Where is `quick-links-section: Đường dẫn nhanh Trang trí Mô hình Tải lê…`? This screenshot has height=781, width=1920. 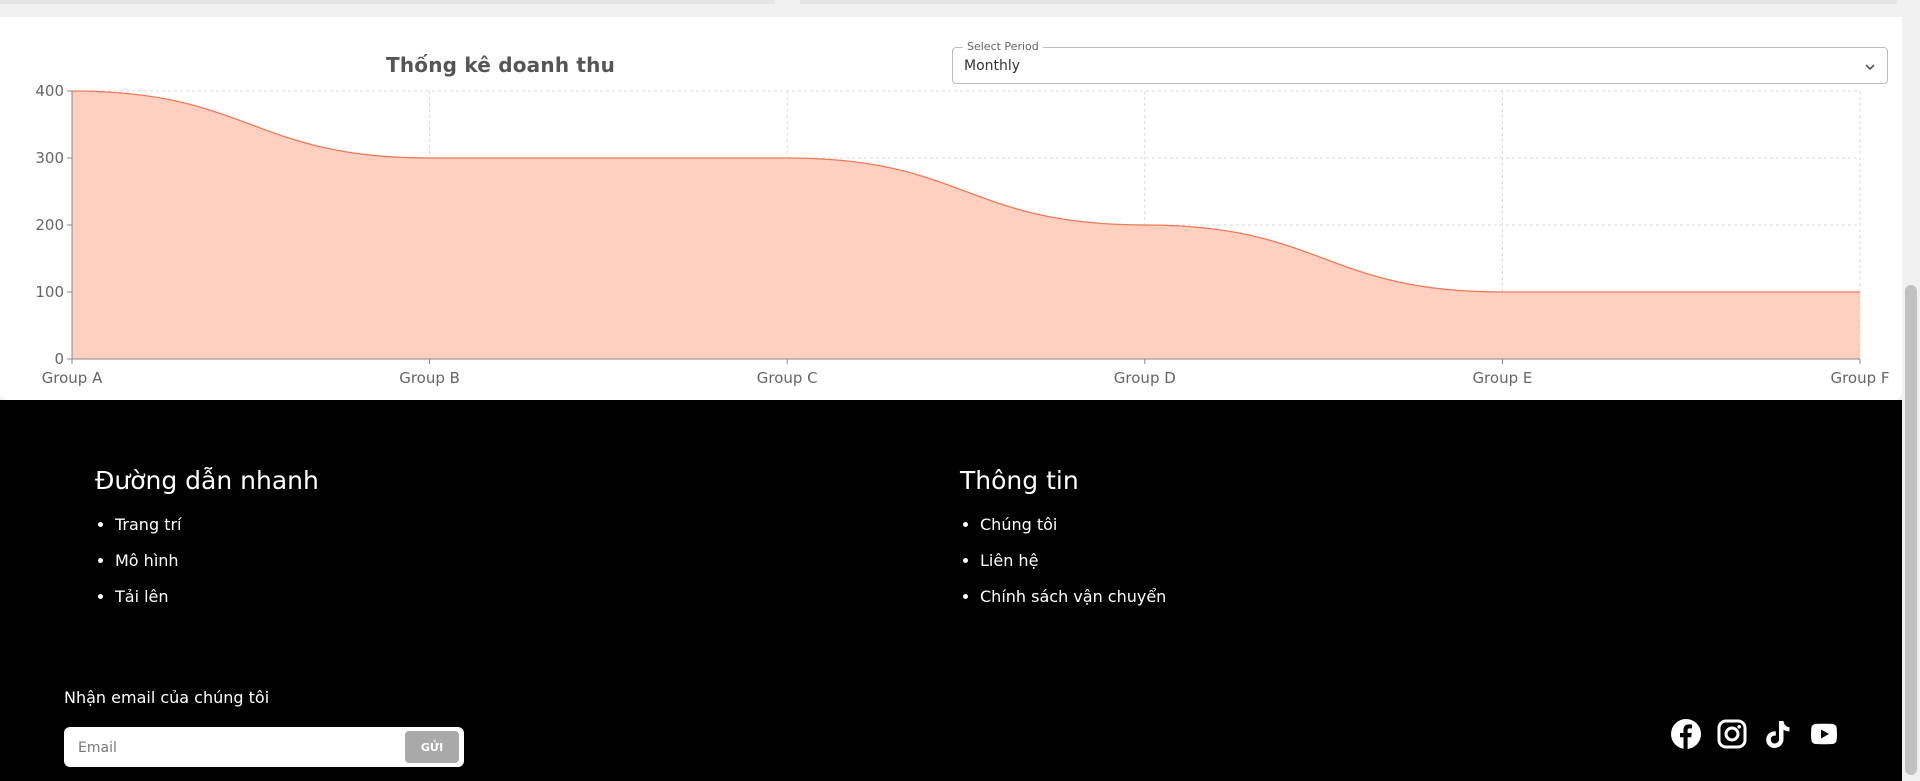 quick-links-section: Đường dẫn nhanh Trang trí Mô hình Tải lê… is located at coordinates (207, 544).